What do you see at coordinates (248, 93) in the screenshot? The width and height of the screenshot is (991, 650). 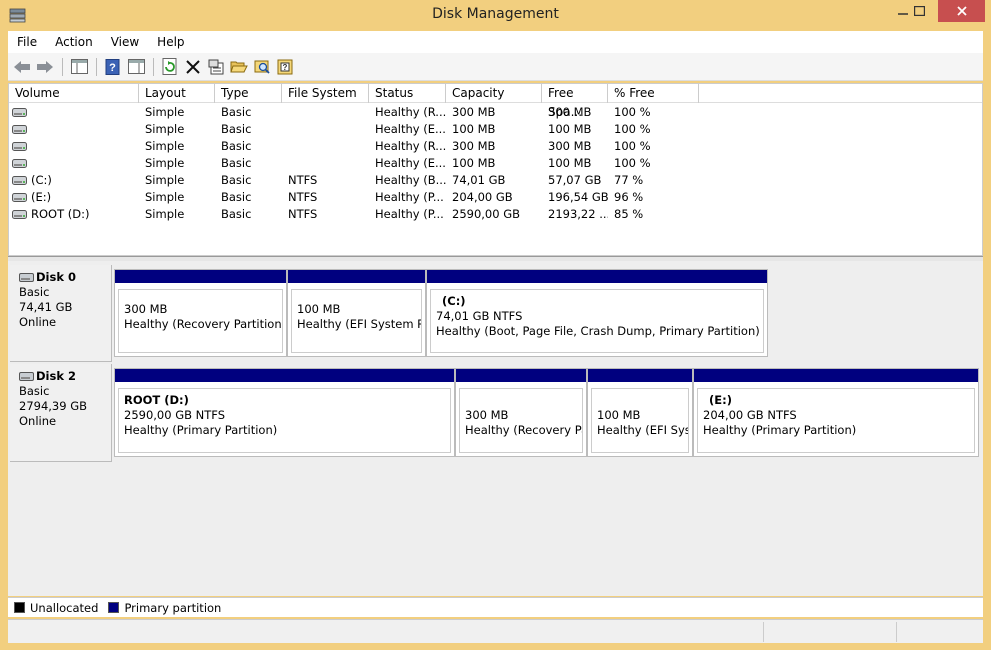 I see `column-header-type: Type` at bounding box center [248, 93].